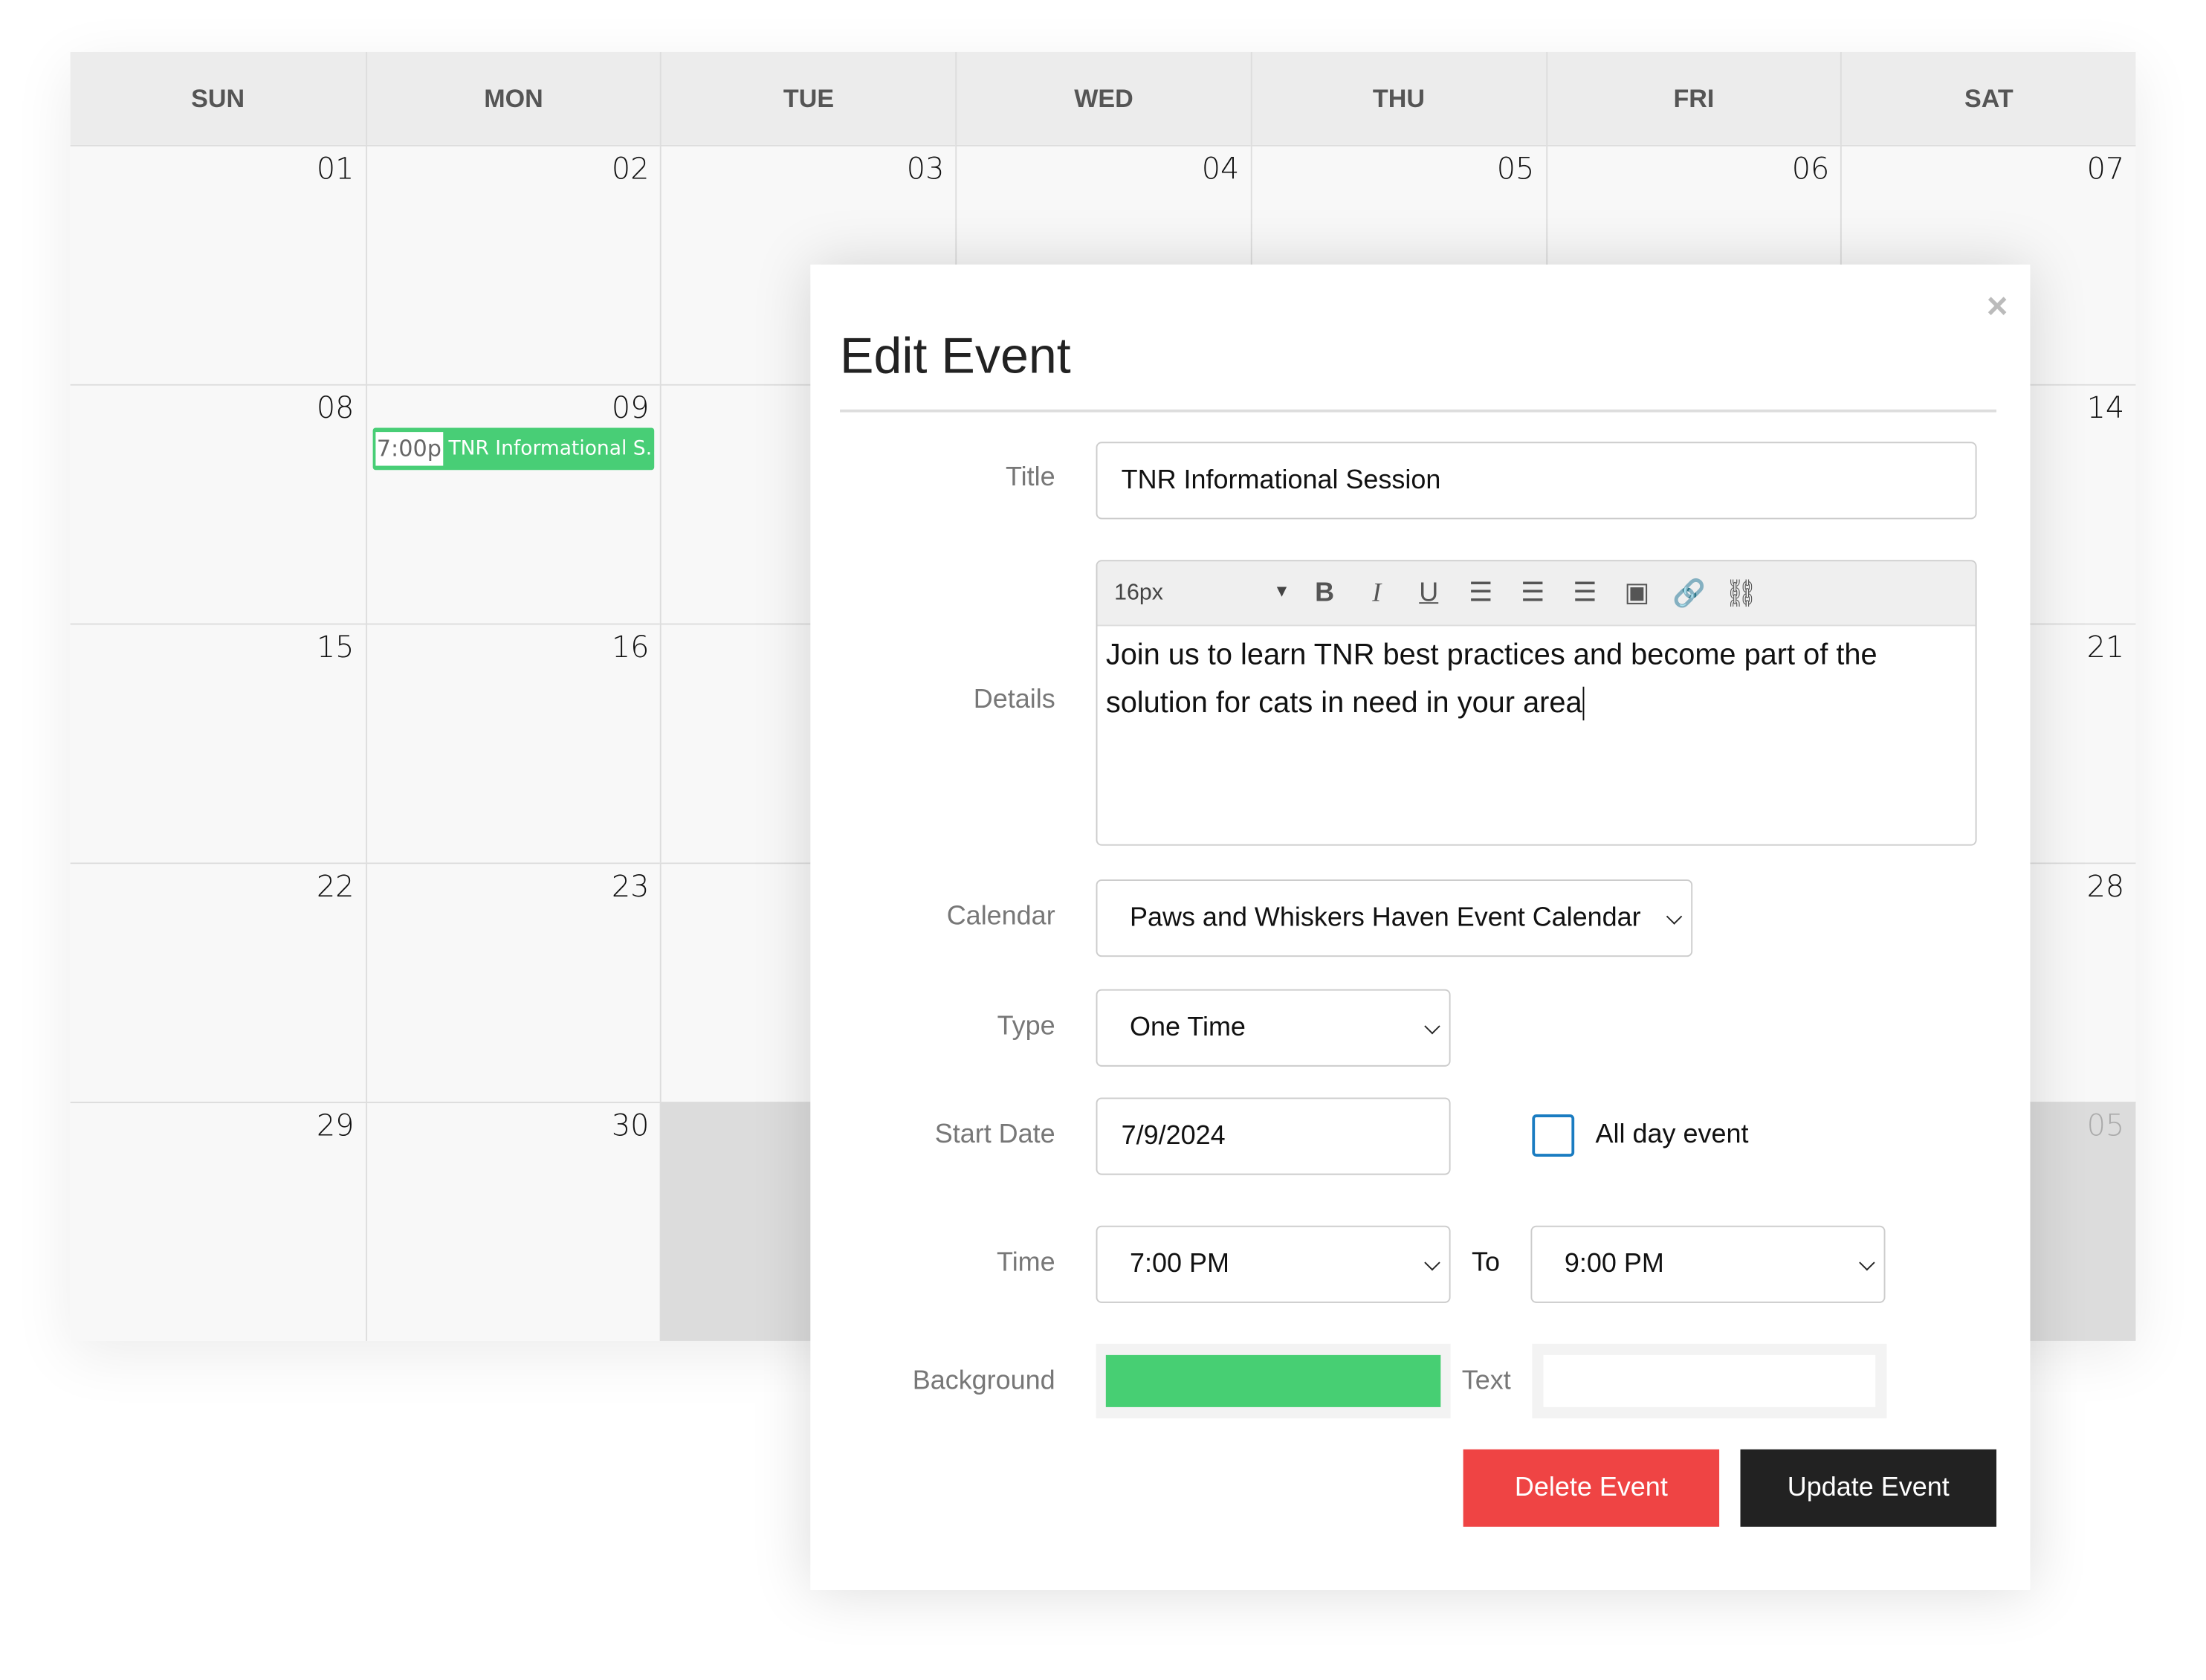 This screenshot has width=2206, height=1680. I want to click on unlink-icon: ⛓, so click(1741, 593).